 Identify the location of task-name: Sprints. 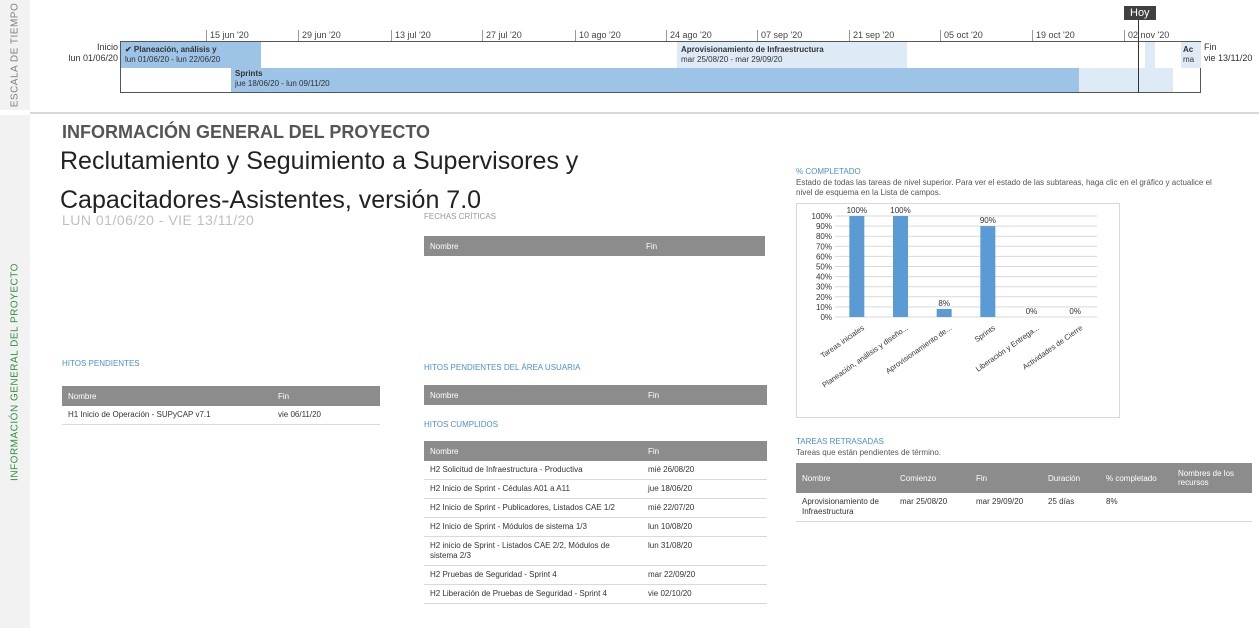
(249, 73).